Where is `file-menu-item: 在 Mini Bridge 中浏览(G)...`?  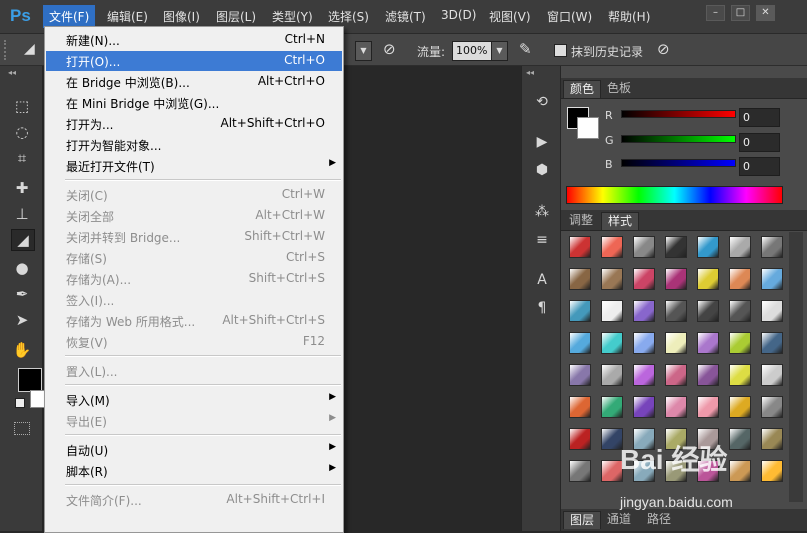 file-menu-item: 在 Mini Bridge 中浏览(G)... is located at coordinates (194, 103).